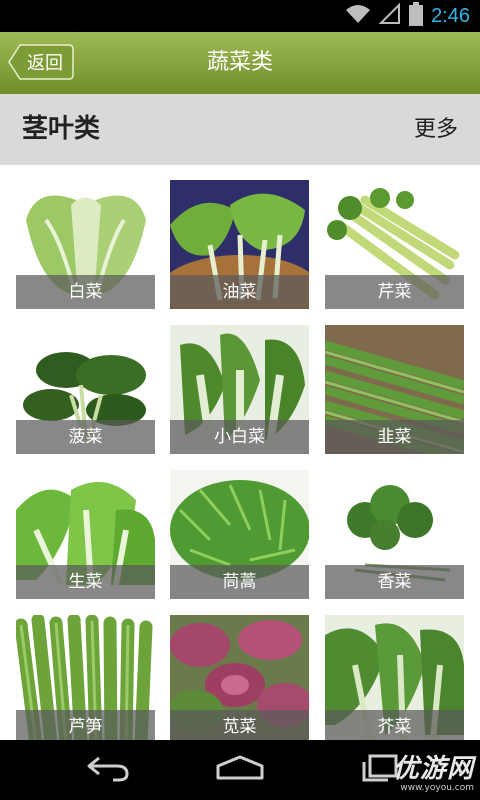 The width and height of the screenshot is (480, 800). What do you see at coordinates (239, 725) in the screenshot?
I see `vegetable-label: 苋菜` at bounding box center [239, 725].